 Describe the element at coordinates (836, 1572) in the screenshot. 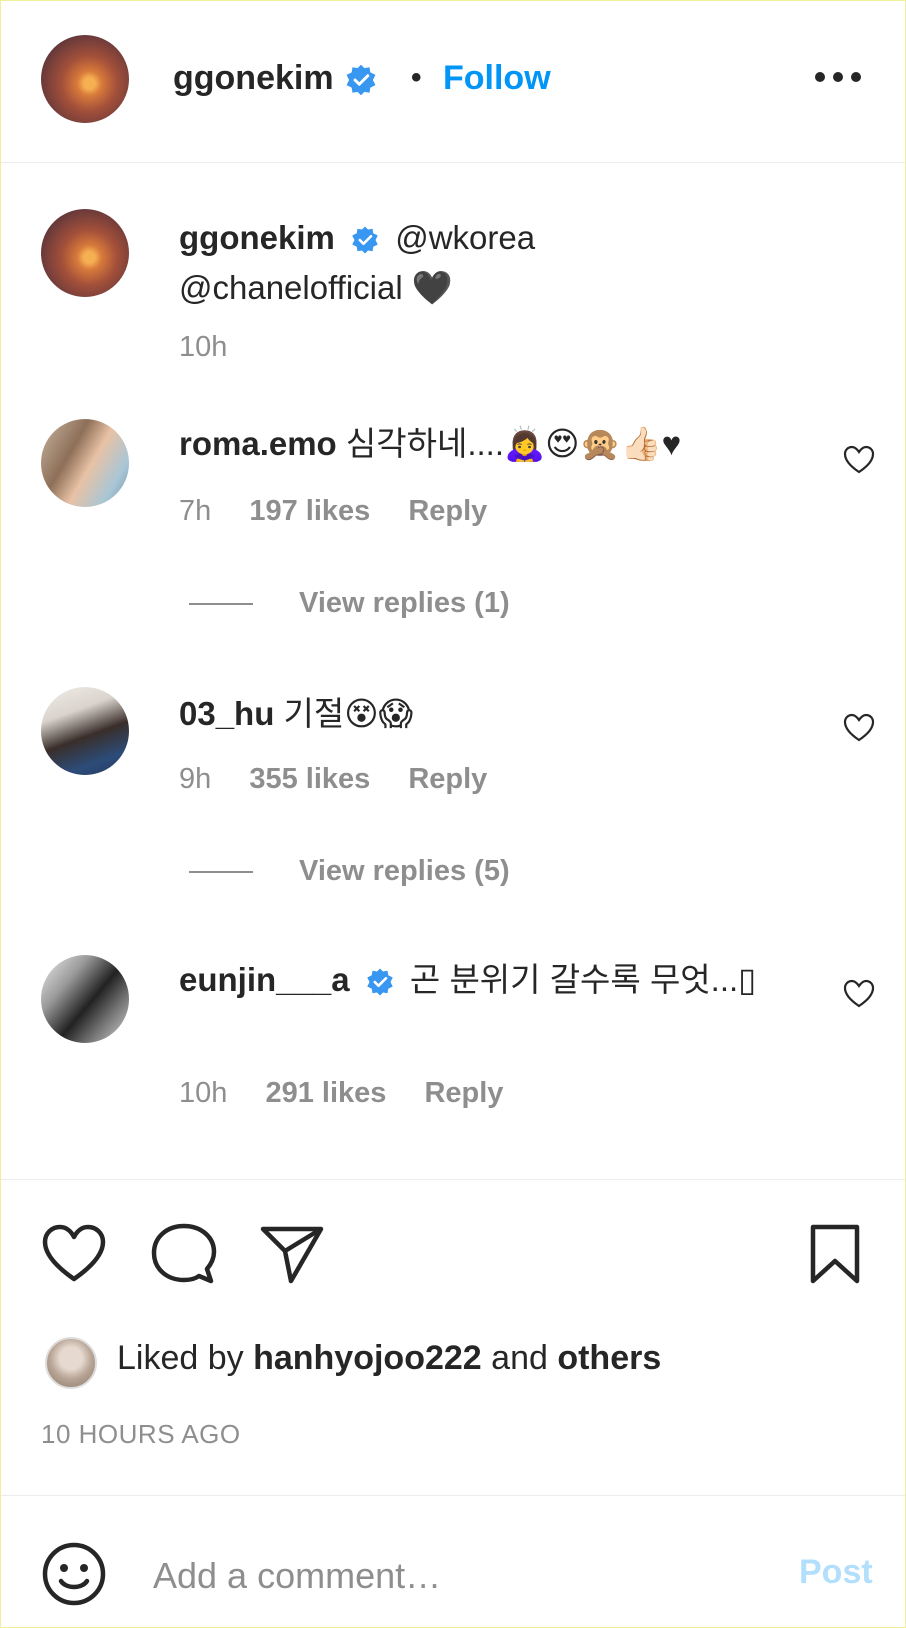

I see `post-button: Post` at that location.